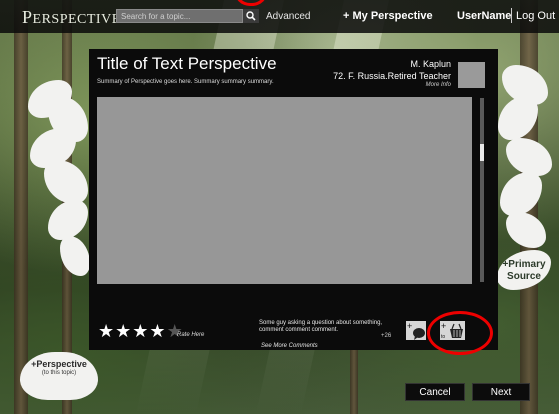 This screenshot has width=559, height=414. I want to click on cancel-button: Cancel, so click(435, 392).